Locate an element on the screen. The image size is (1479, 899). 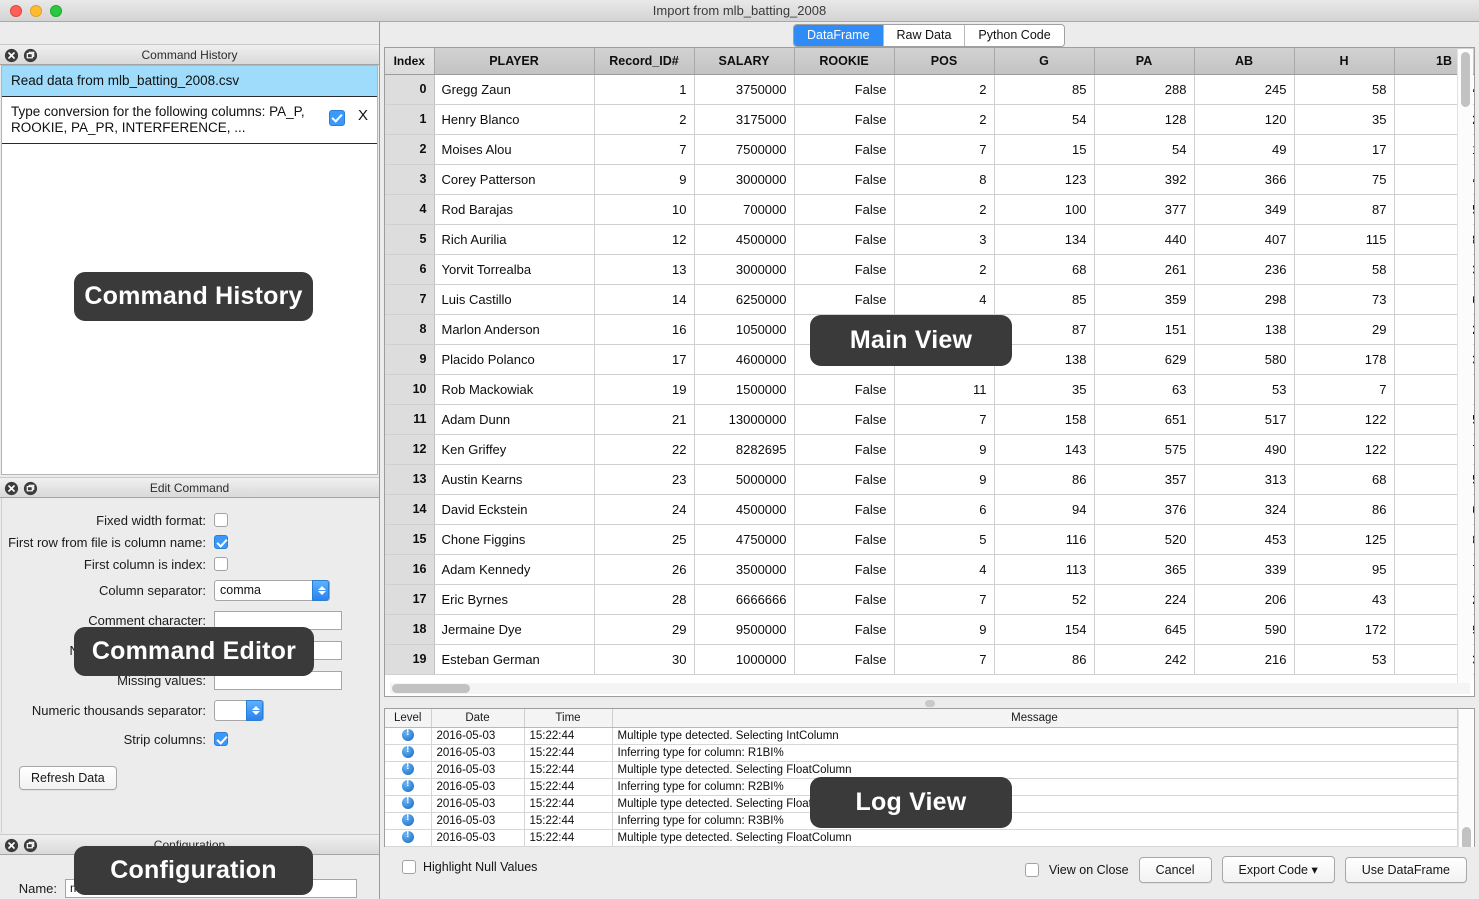
table-cell: 23 is located at coordinates (644, 479).